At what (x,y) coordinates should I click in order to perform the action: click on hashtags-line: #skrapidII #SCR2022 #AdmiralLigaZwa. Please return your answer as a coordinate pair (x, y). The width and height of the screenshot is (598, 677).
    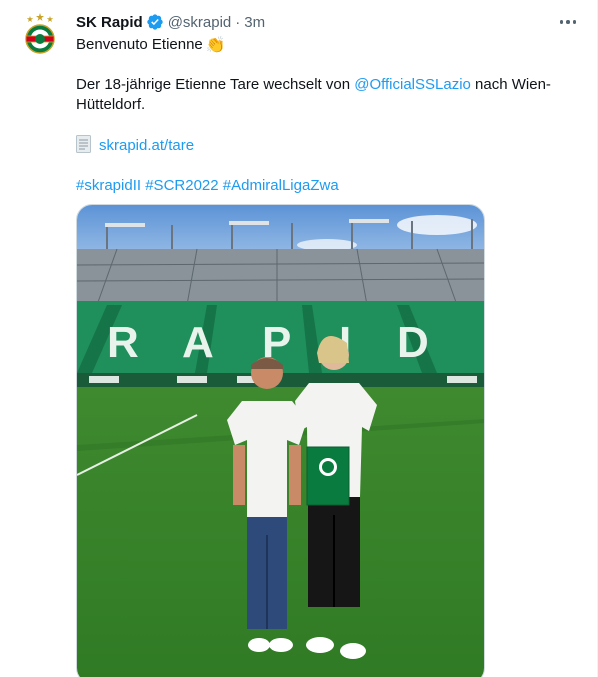
    Looking at the image, I should click on (321, 186).